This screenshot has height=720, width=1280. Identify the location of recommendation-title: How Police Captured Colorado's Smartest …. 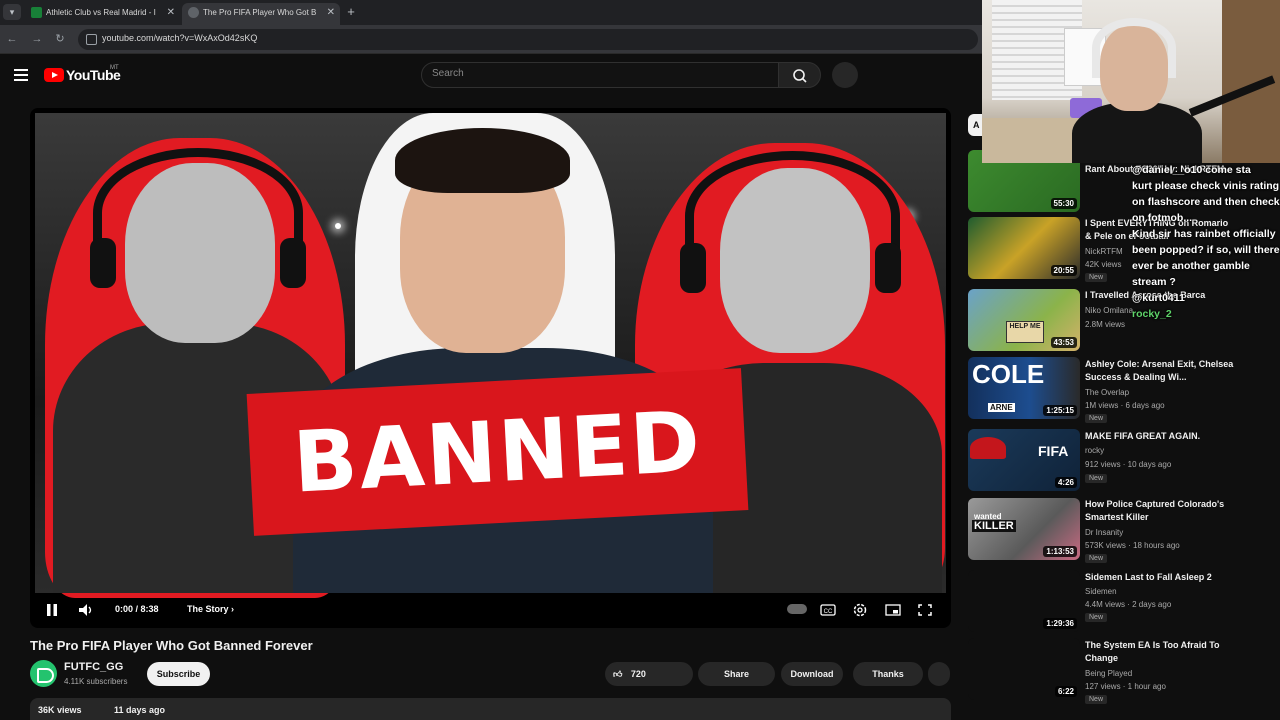
(1155, 510).